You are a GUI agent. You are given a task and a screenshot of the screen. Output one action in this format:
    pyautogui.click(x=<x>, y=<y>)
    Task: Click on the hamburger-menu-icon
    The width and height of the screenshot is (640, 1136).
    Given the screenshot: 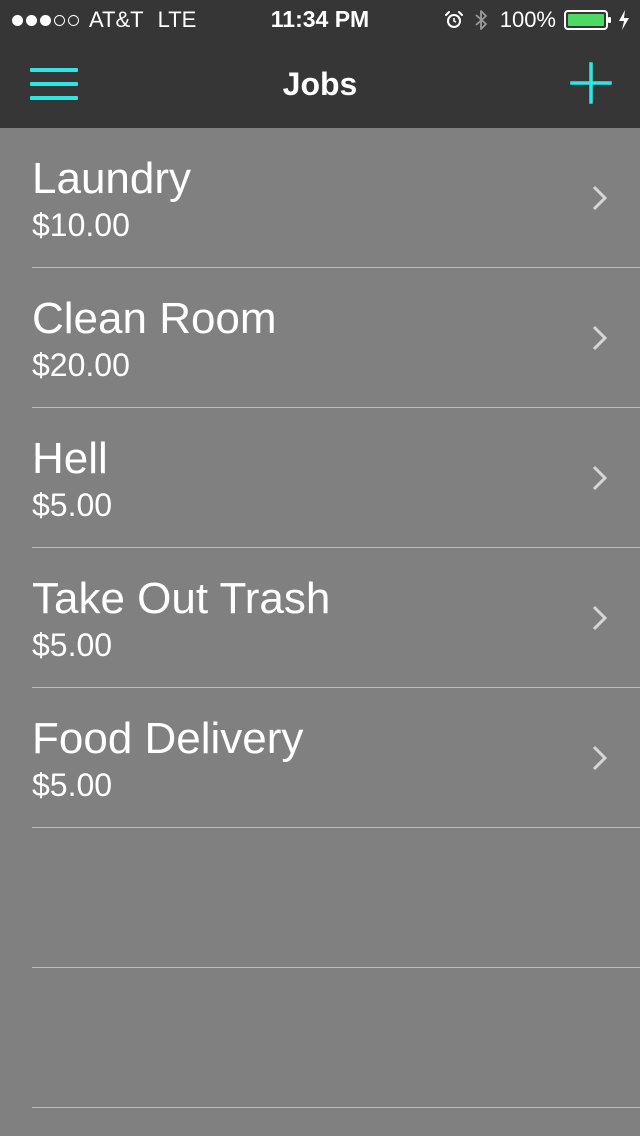 What is the action you would take?
    pyautogui.click(x=54, y=84)
    